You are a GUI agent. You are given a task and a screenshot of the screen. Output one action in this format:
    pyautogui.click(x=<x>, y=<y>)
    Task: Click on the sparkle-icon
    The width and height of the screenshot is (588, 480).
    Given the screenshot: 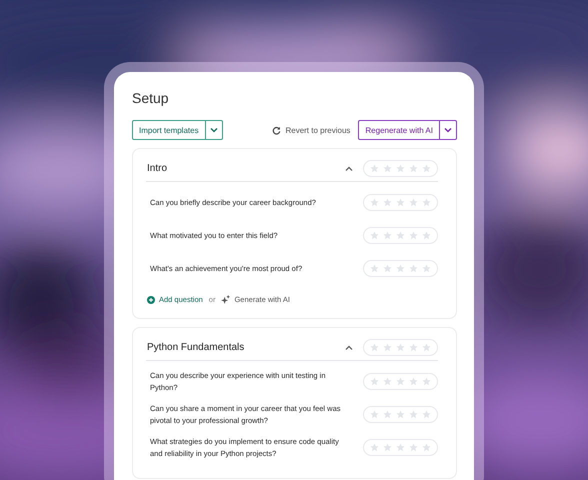 What is the action you would take?
    pyautogui.click(x=225, y=299)
    